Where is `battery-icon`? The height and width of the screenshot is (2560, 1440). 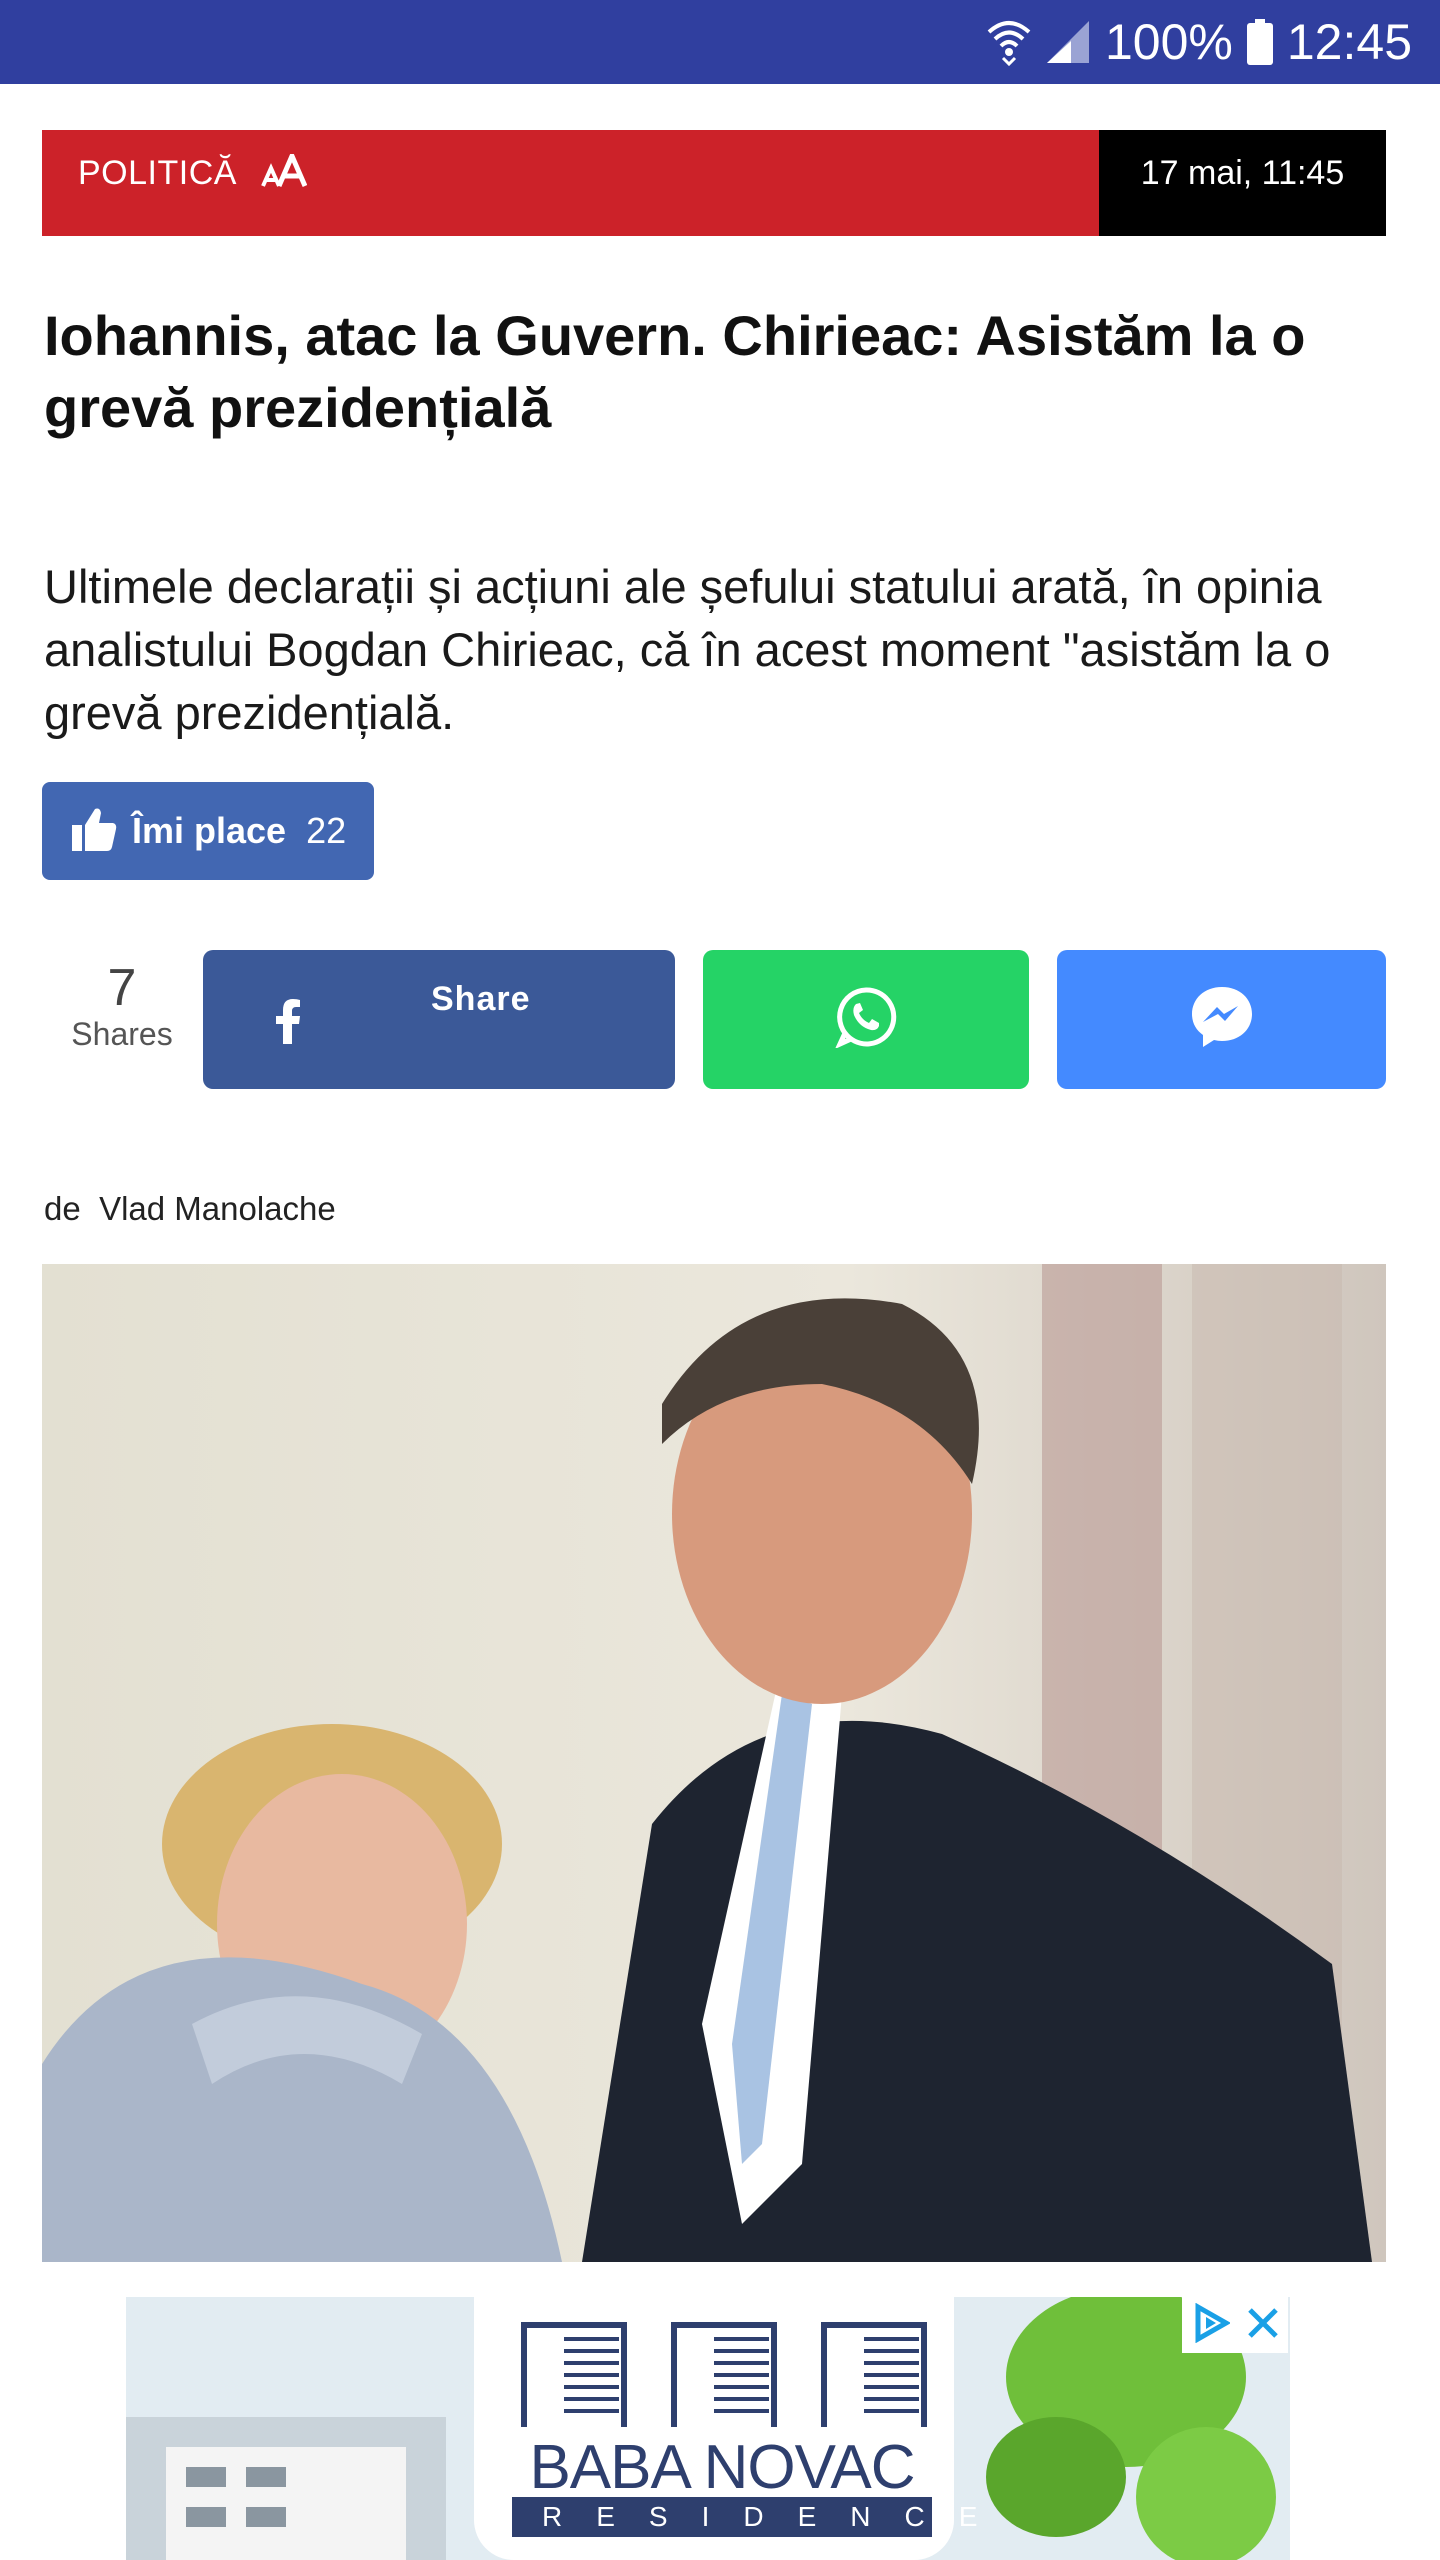
battery-icon is located at coordinates (1259, 42).